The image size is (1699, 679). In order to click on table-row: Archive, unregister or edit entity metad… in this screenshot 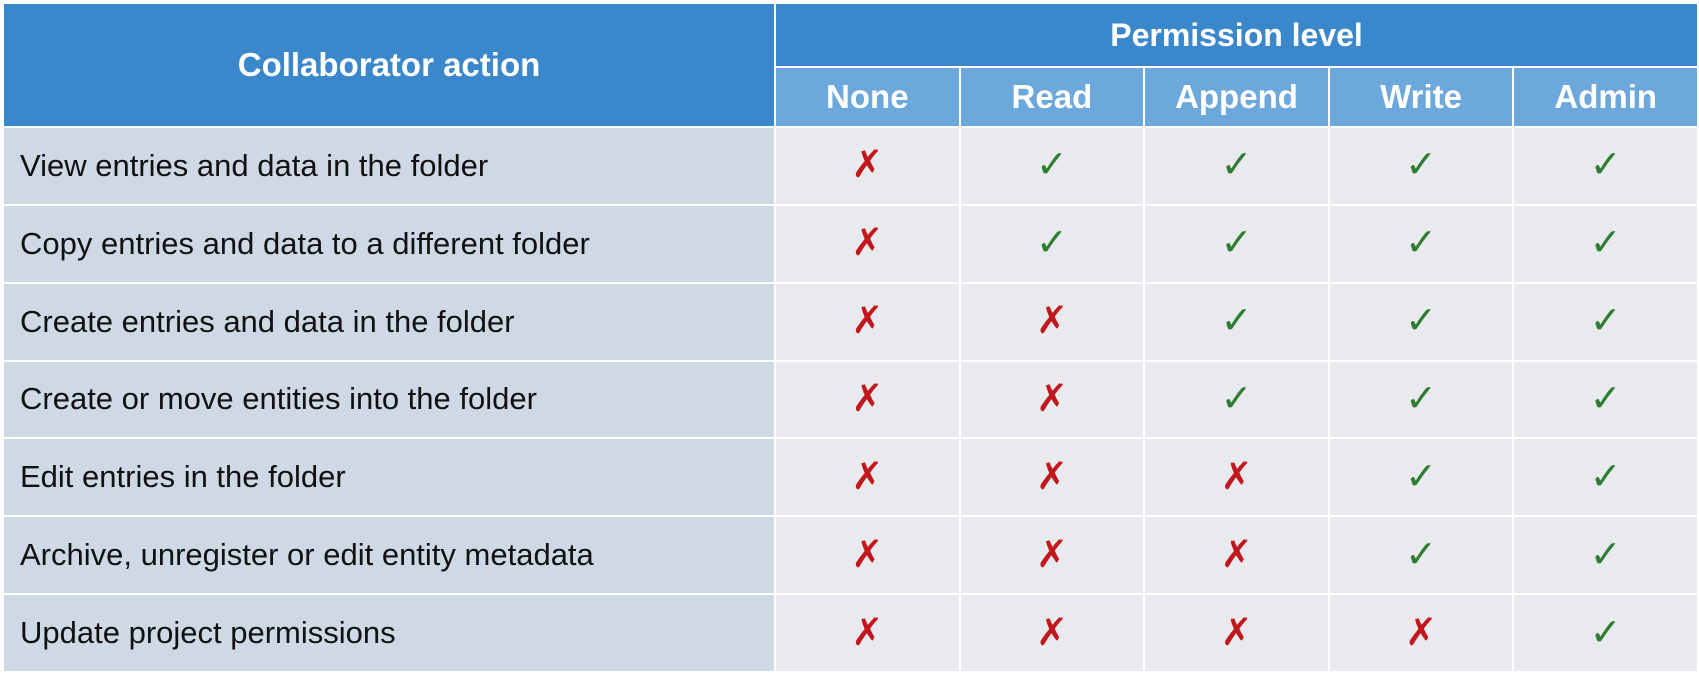, I will do `click(850, 555)`.